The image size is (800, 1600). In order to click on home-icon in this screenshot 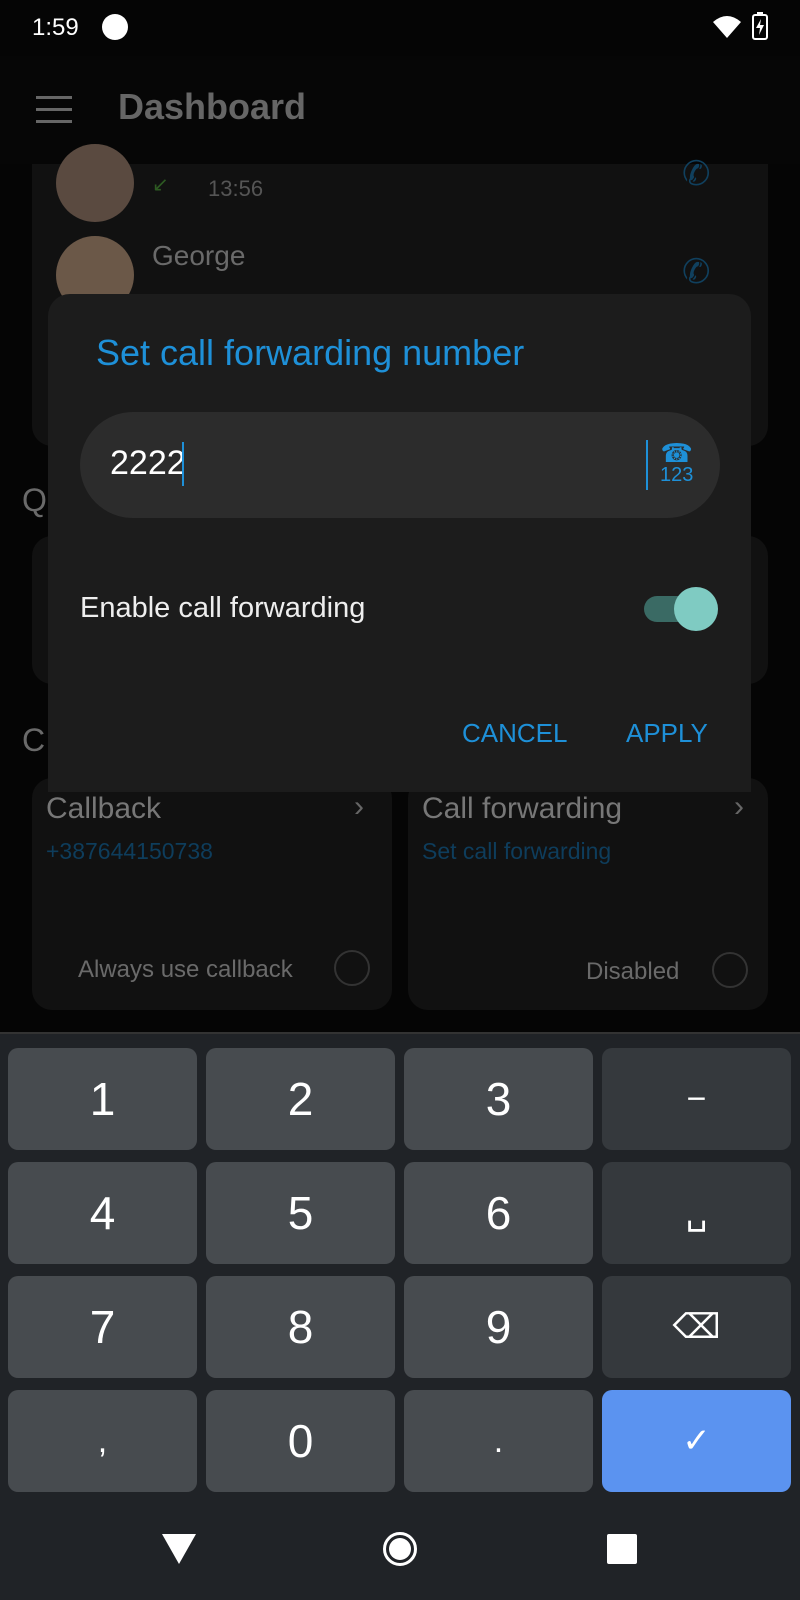, I will do `click(400, 1549)`.